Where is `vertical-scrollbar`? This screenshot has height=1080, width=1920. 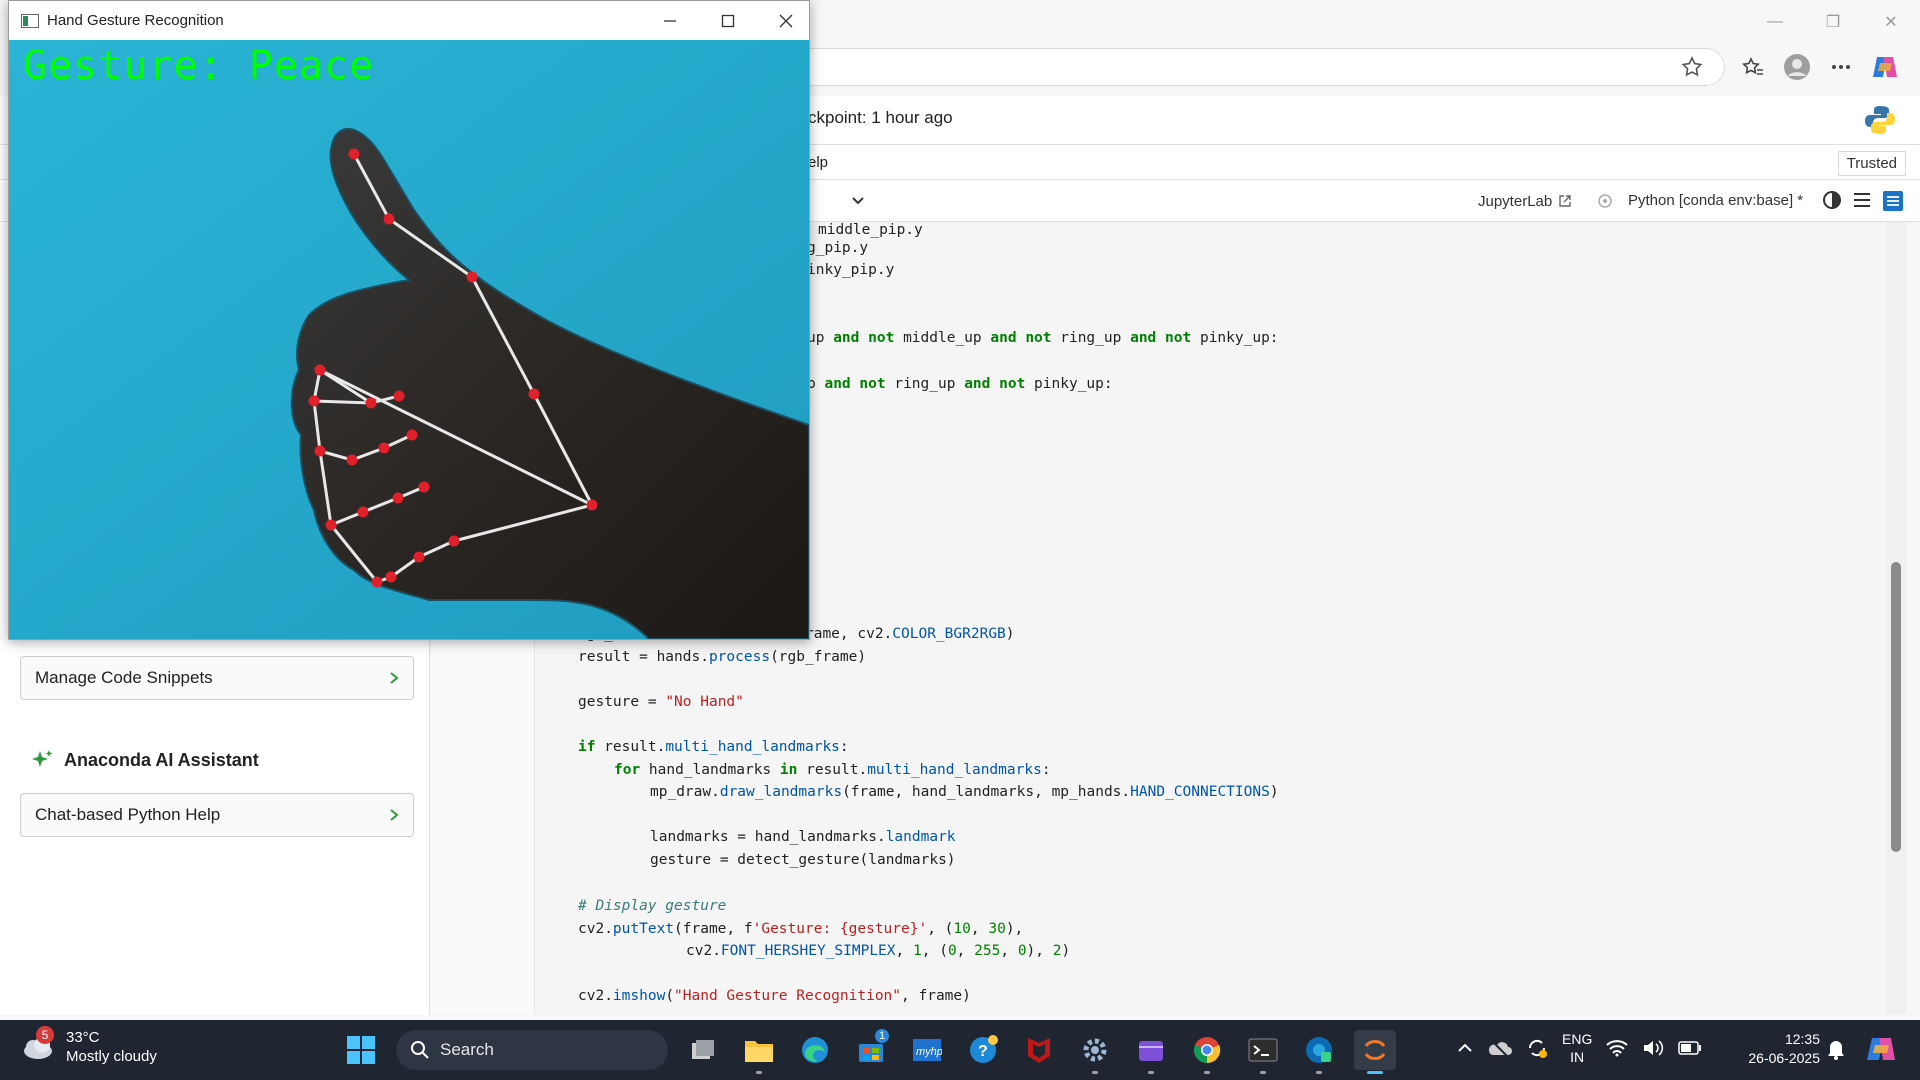
vertical-scrollbar is located at coordinates (1896, 618).